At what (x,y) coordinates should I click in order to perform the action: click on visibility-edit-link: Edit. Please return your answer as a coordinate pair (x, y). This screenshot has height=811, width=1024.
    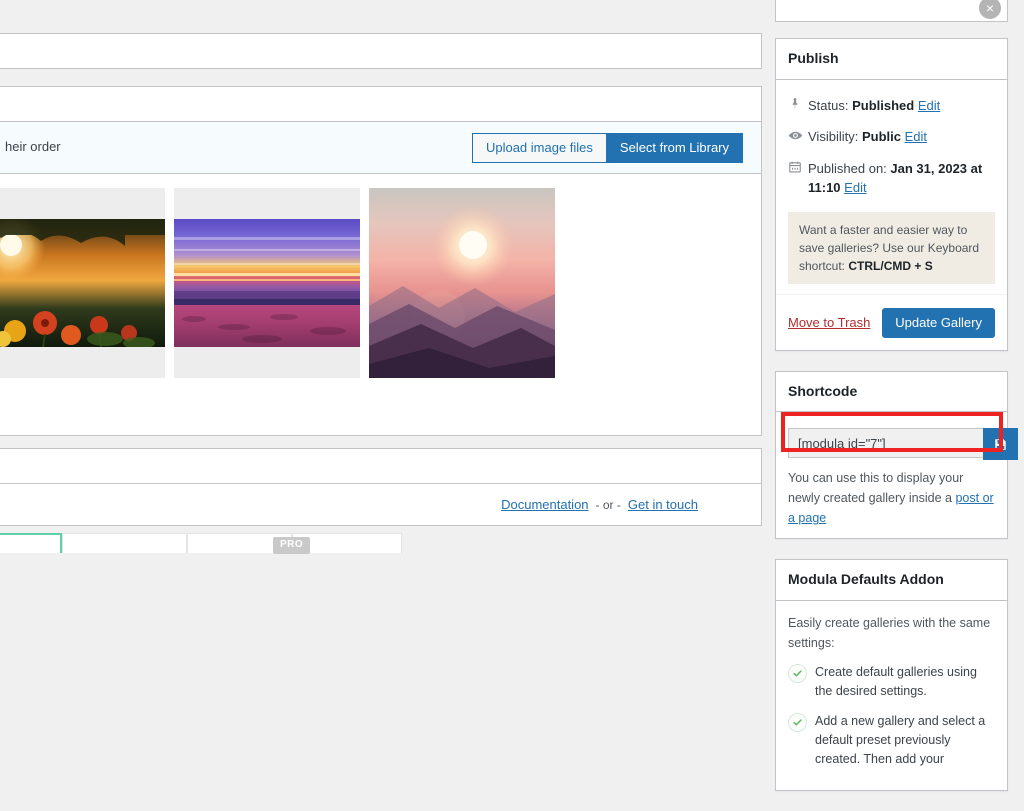
    Looking at the image, I should click on (916, 136).